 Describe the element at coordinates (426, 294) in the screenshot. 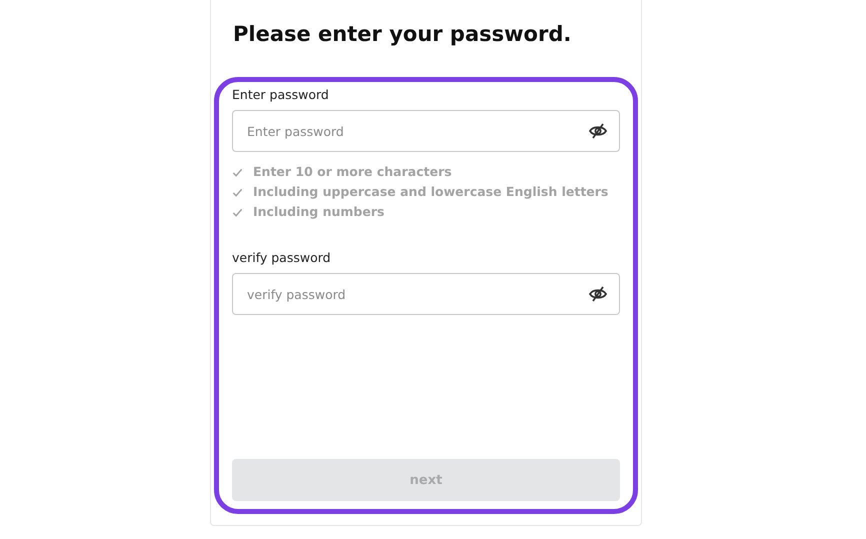

I see `password-field: verify password` at that location.